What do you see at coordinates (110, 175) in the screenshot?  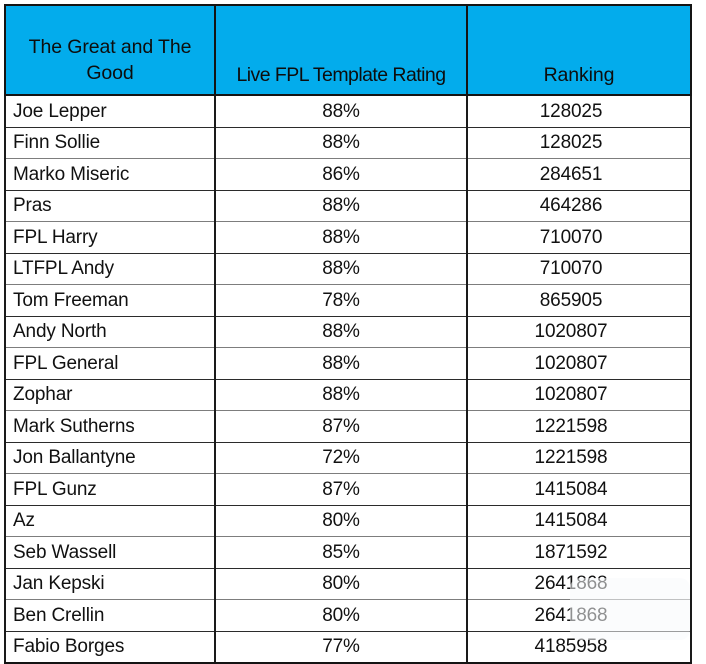 I see `cell-name: Marko Miseric` at bounding box center [110, 175].